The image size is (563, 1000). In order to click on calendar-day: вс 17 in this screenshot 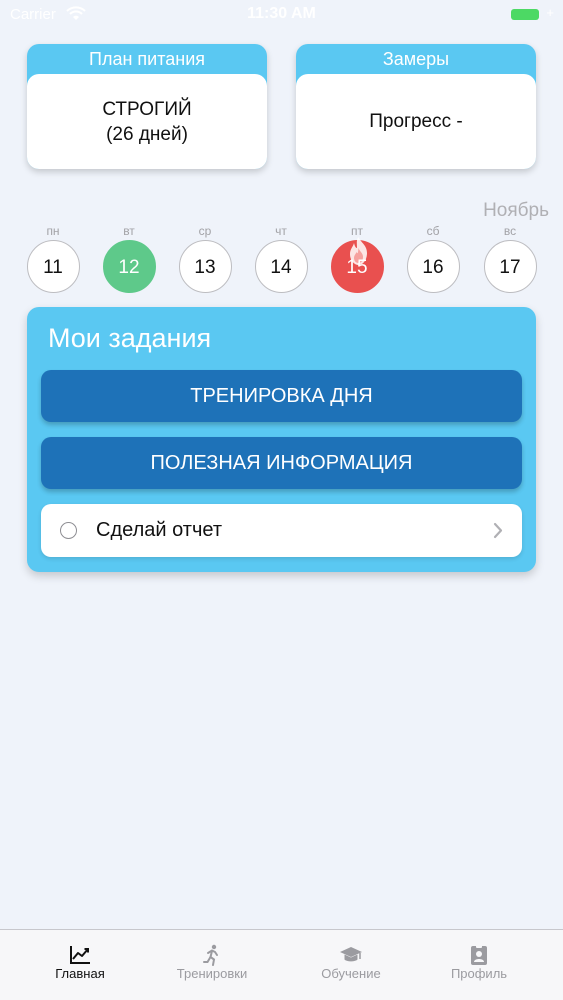, I will do `click(510, 258)`.